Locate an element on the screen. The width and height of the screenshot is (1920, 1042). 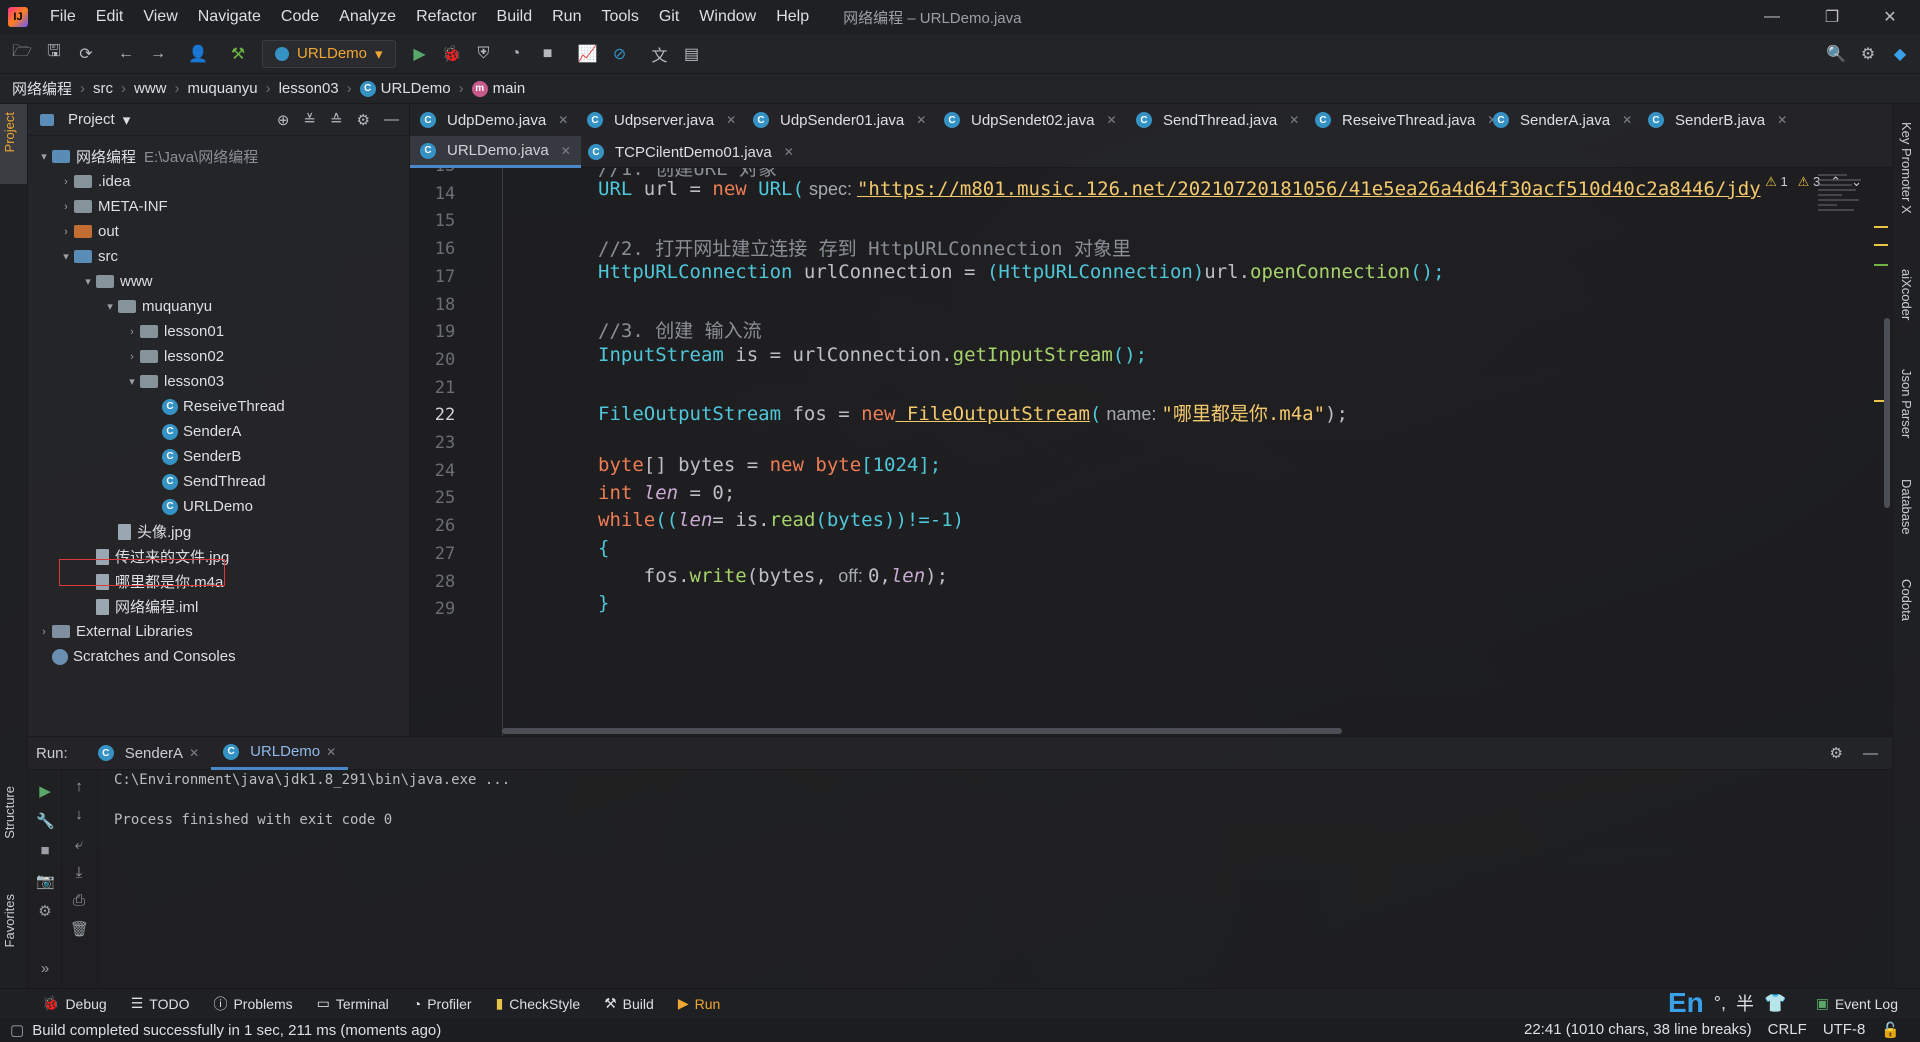
breadcrumb-muquanyu: muquanyu is located at coordinates (223, 88).